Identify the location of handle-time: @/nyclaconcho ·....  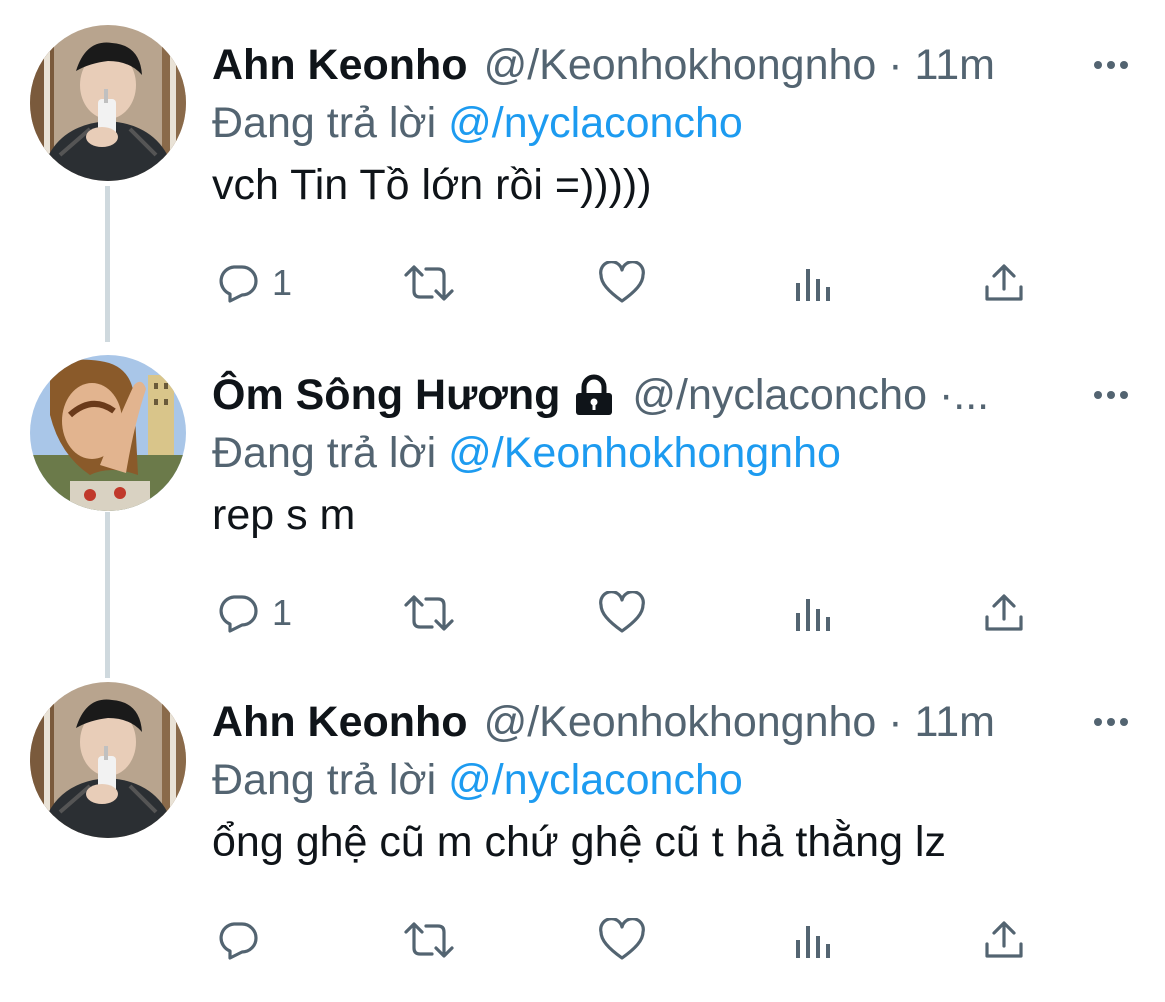
(810, 395).